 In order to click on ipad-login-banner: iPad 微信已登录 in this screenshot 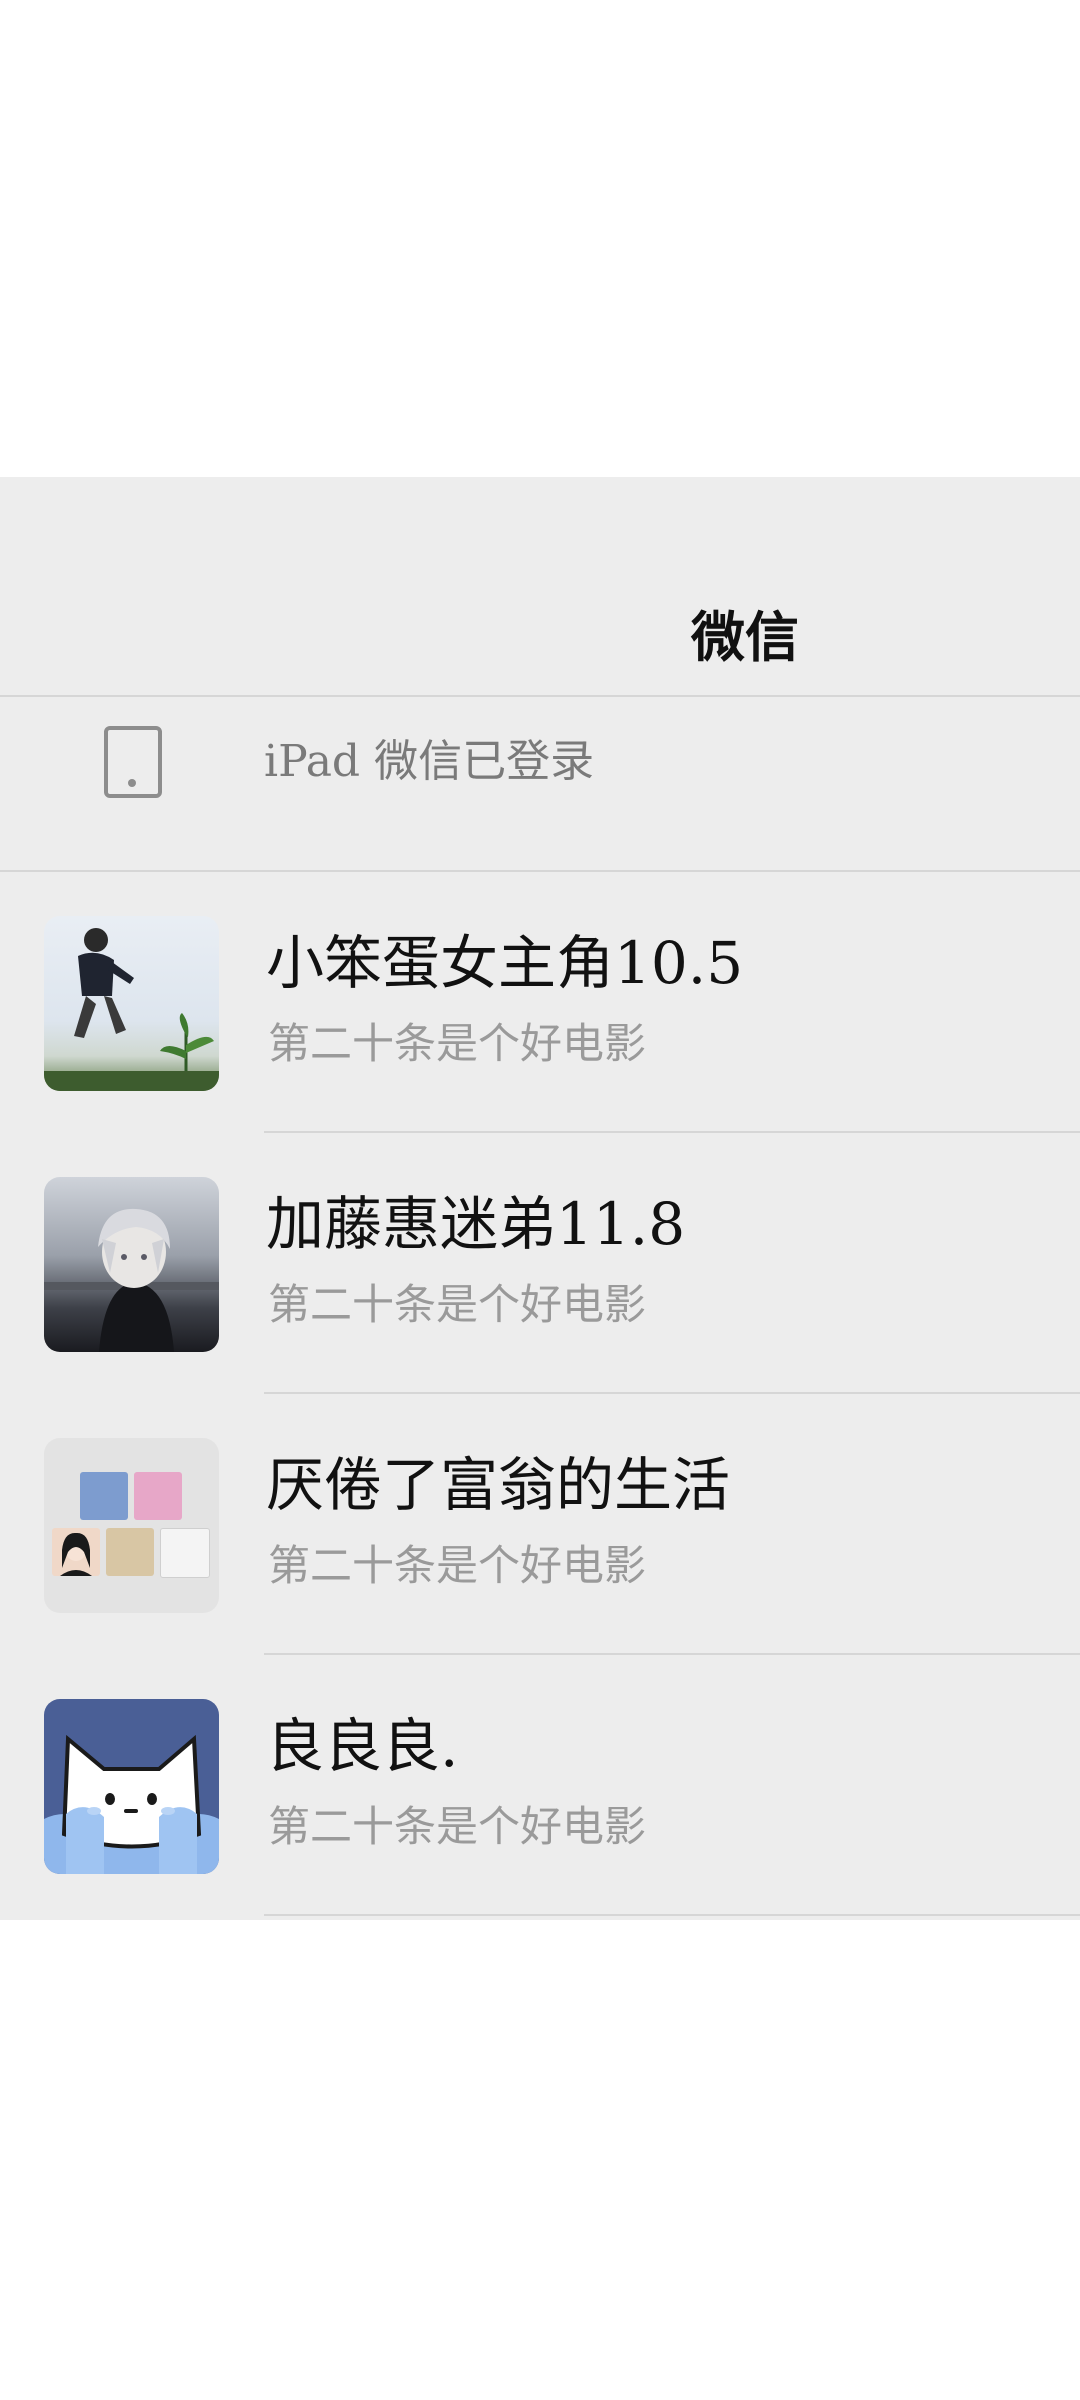, I will do `click(540, 784)`.